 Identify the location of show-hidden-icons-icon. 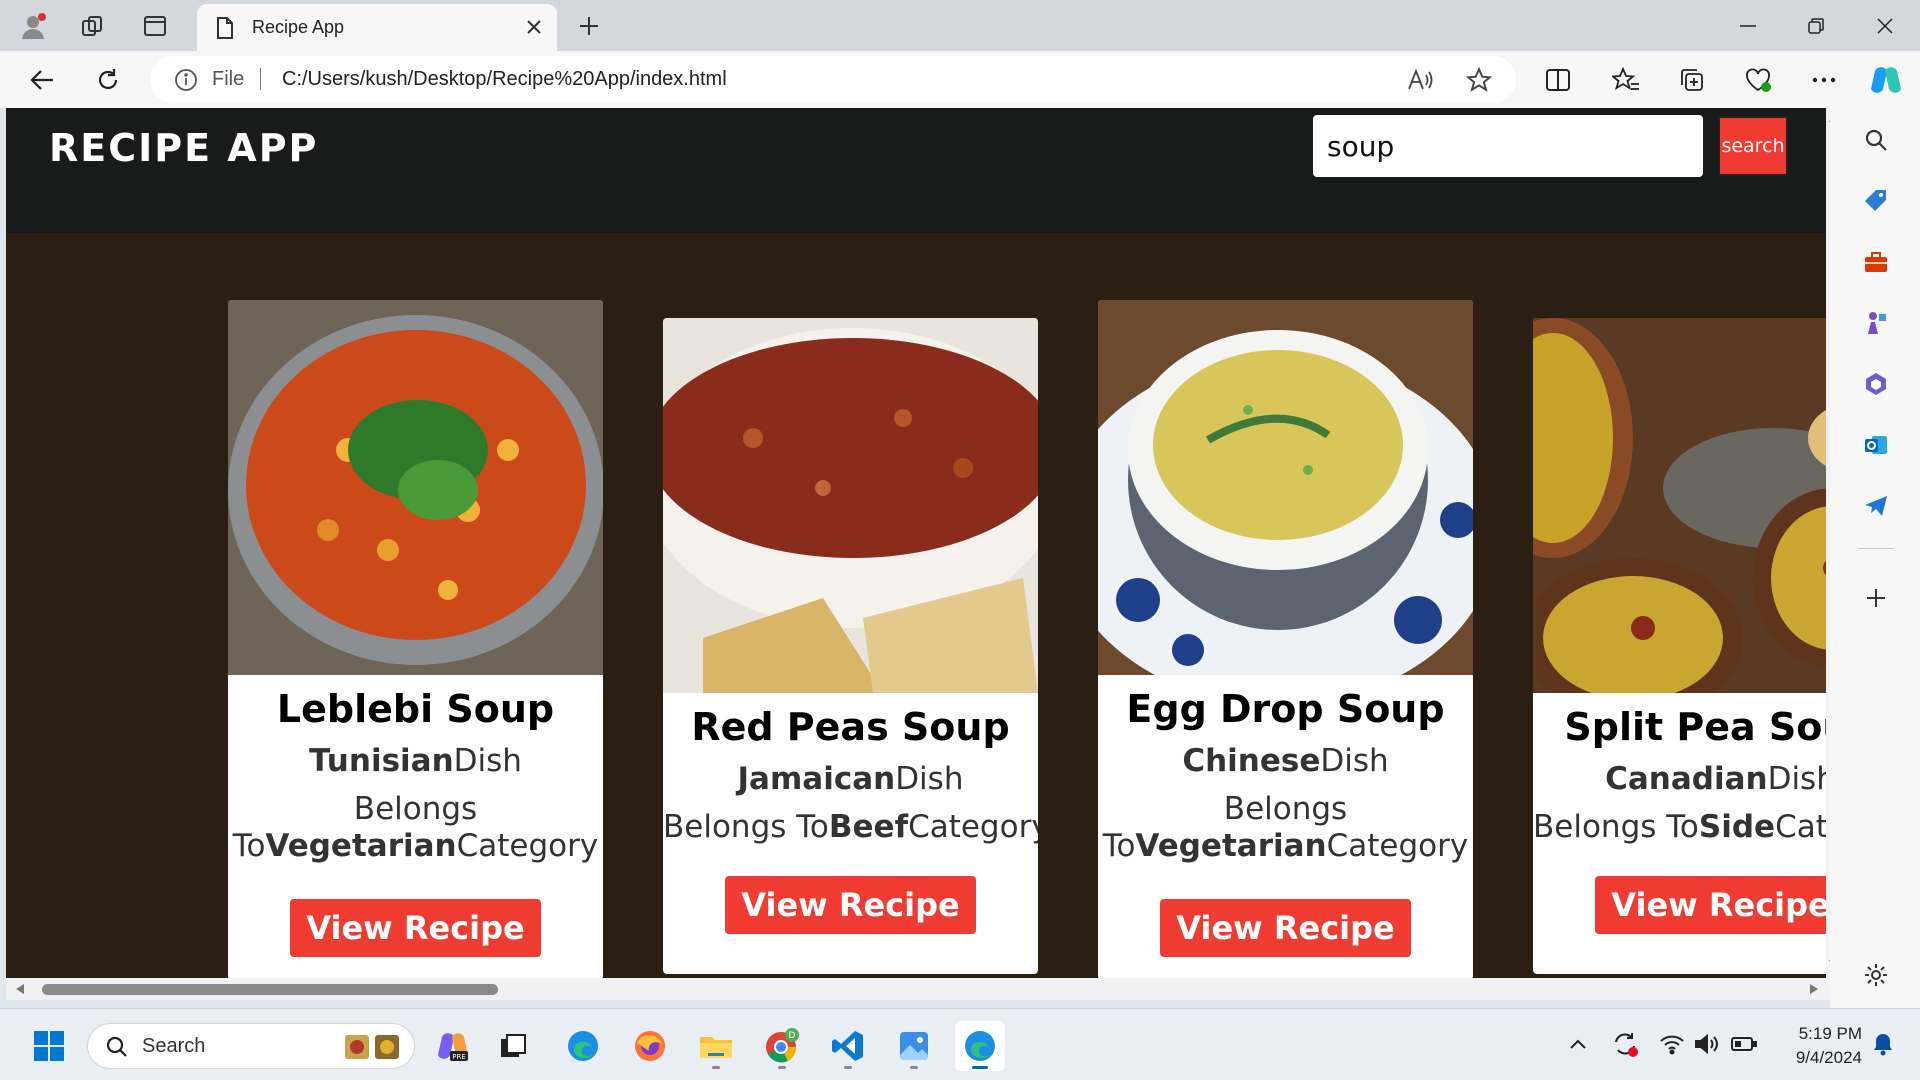
(1578, 1044).